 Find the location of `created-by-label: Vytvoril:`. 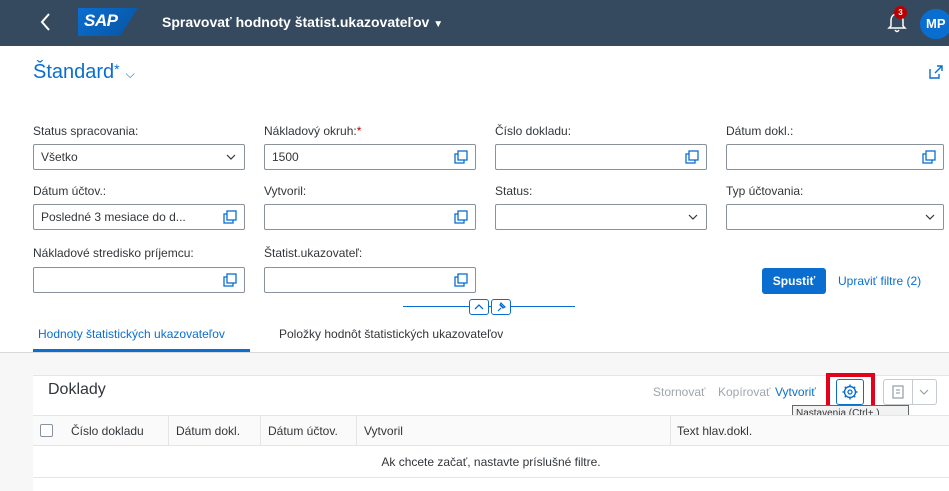

created-by-label: Vytvoril: is located at coordinates (285, 191).